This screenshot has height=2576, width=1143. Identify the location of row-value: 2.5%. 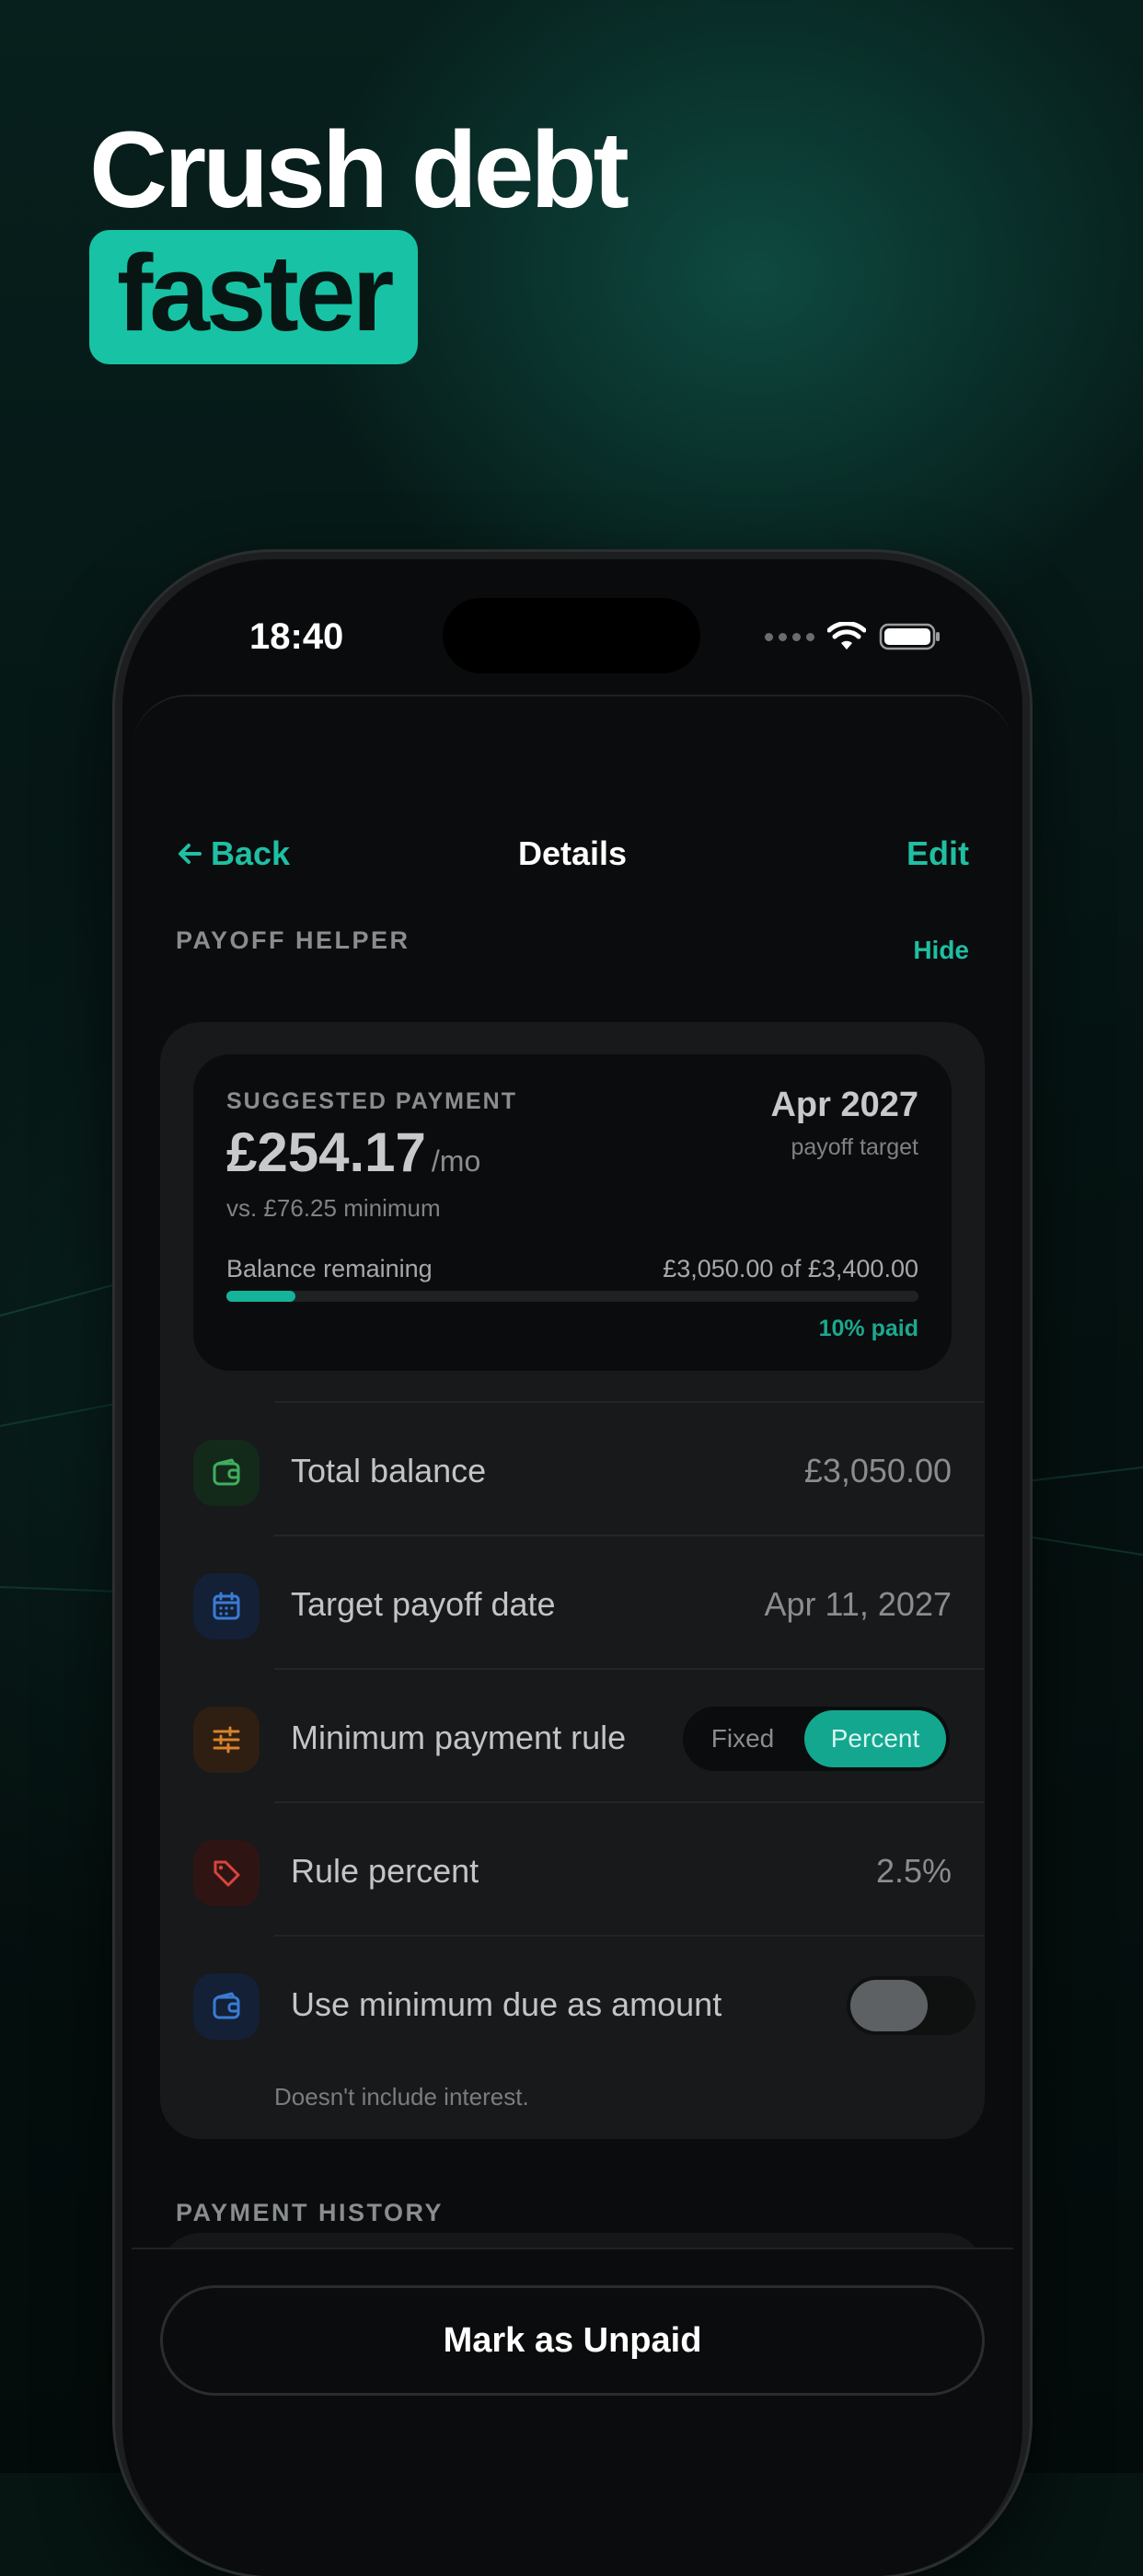
(914, 1871).